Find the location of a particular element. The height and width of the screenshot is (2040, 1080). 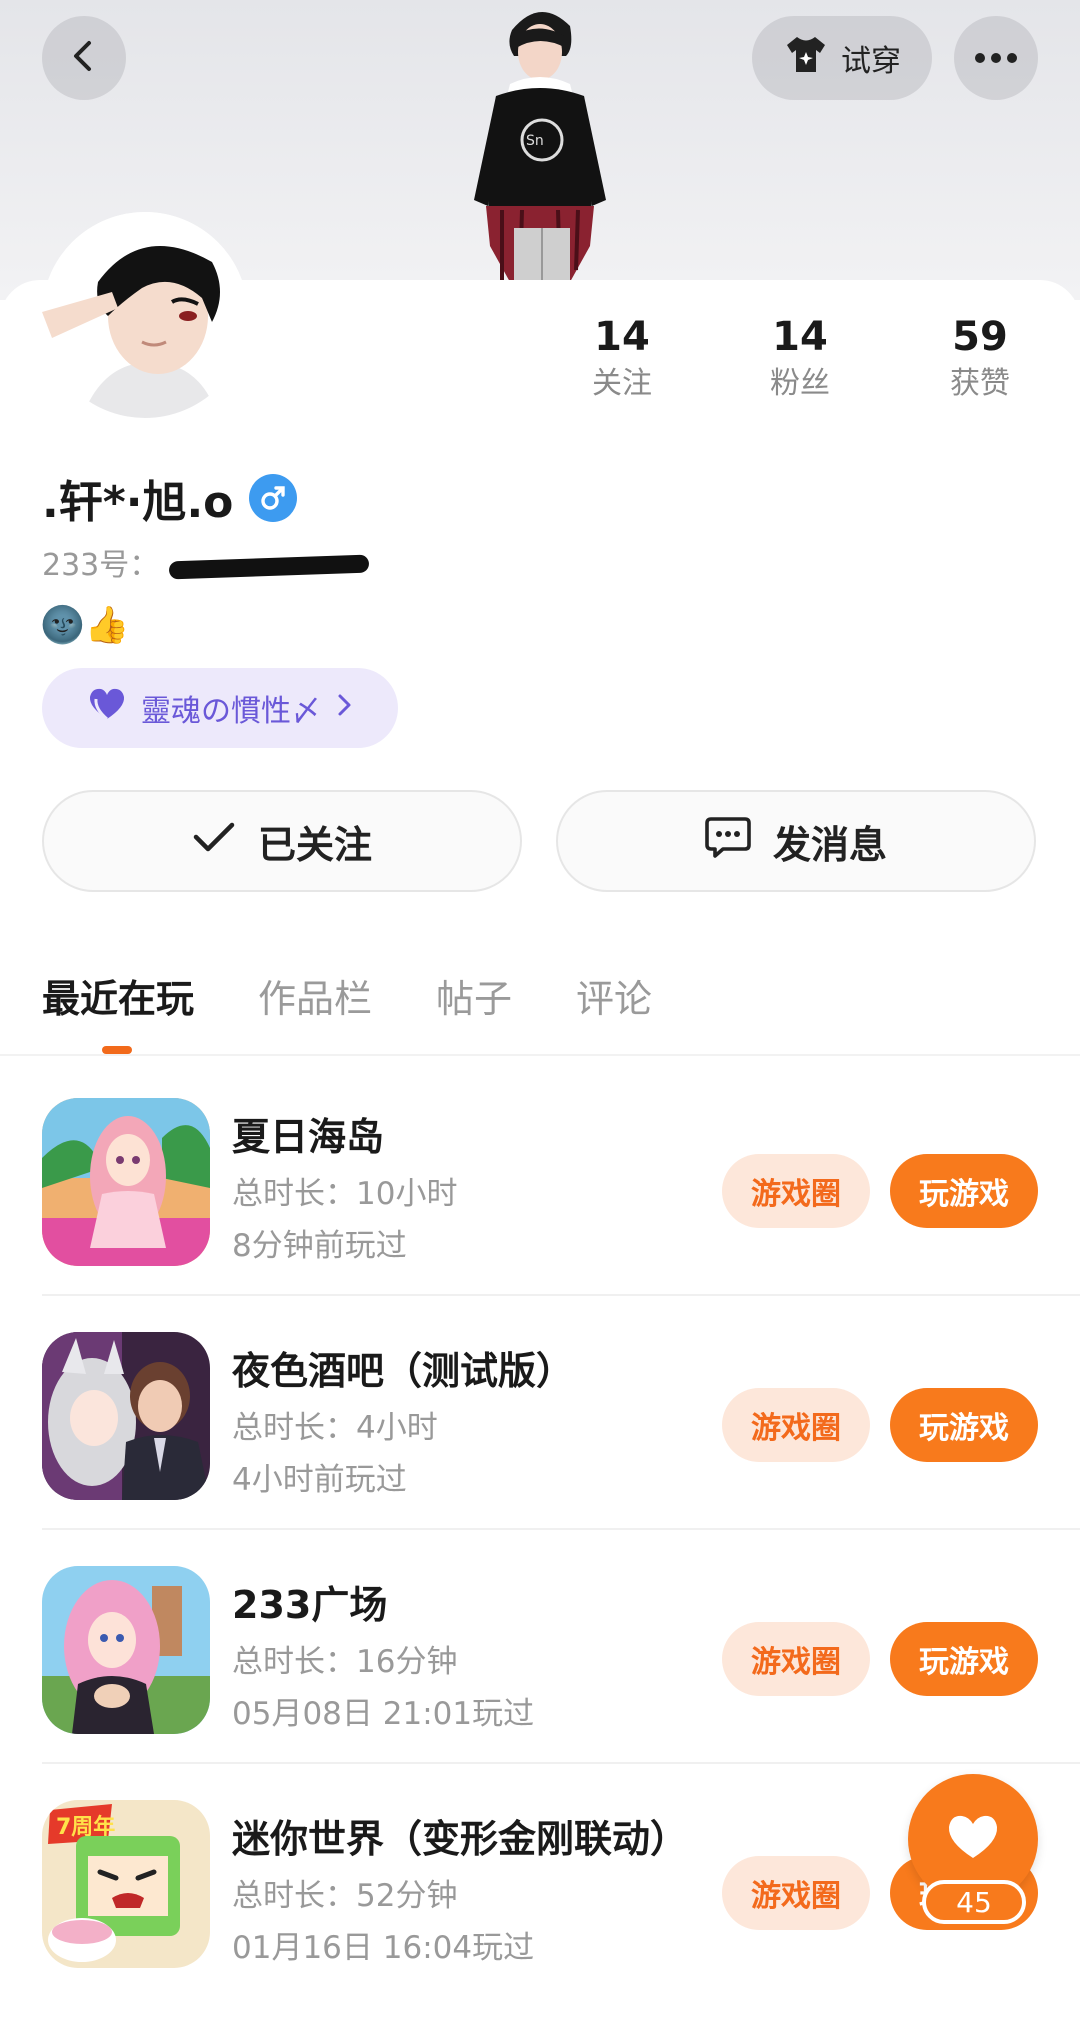

profile-tabs: 最近在玩 作品栏 帖子 评论 is located at coordinates (379, 995).